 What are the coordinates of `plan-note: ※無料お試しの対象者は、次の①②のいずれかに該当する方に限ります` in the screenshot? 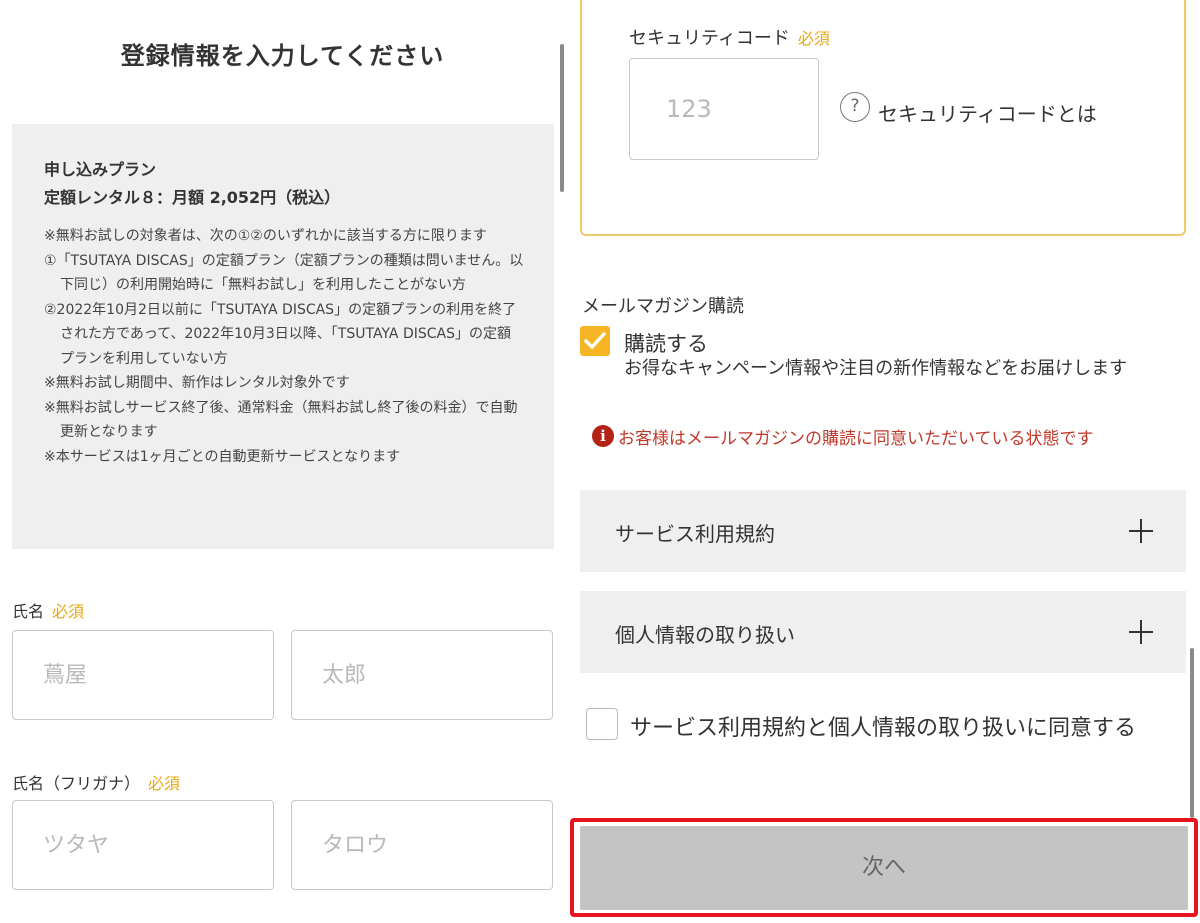 It's located at (265, 236).